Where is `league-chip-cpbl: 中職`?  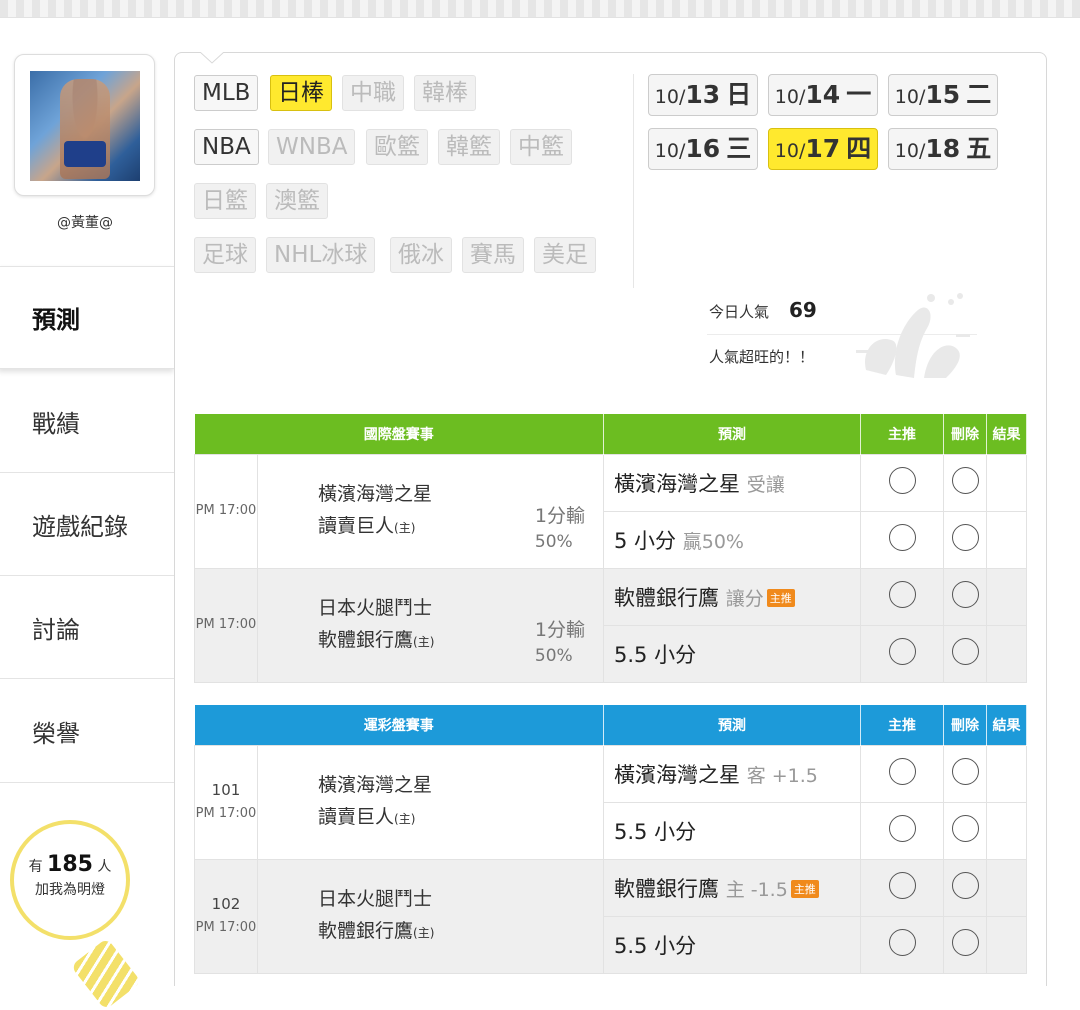
league-chip-cpbl: 中職 is located at coordinates (373, 93).